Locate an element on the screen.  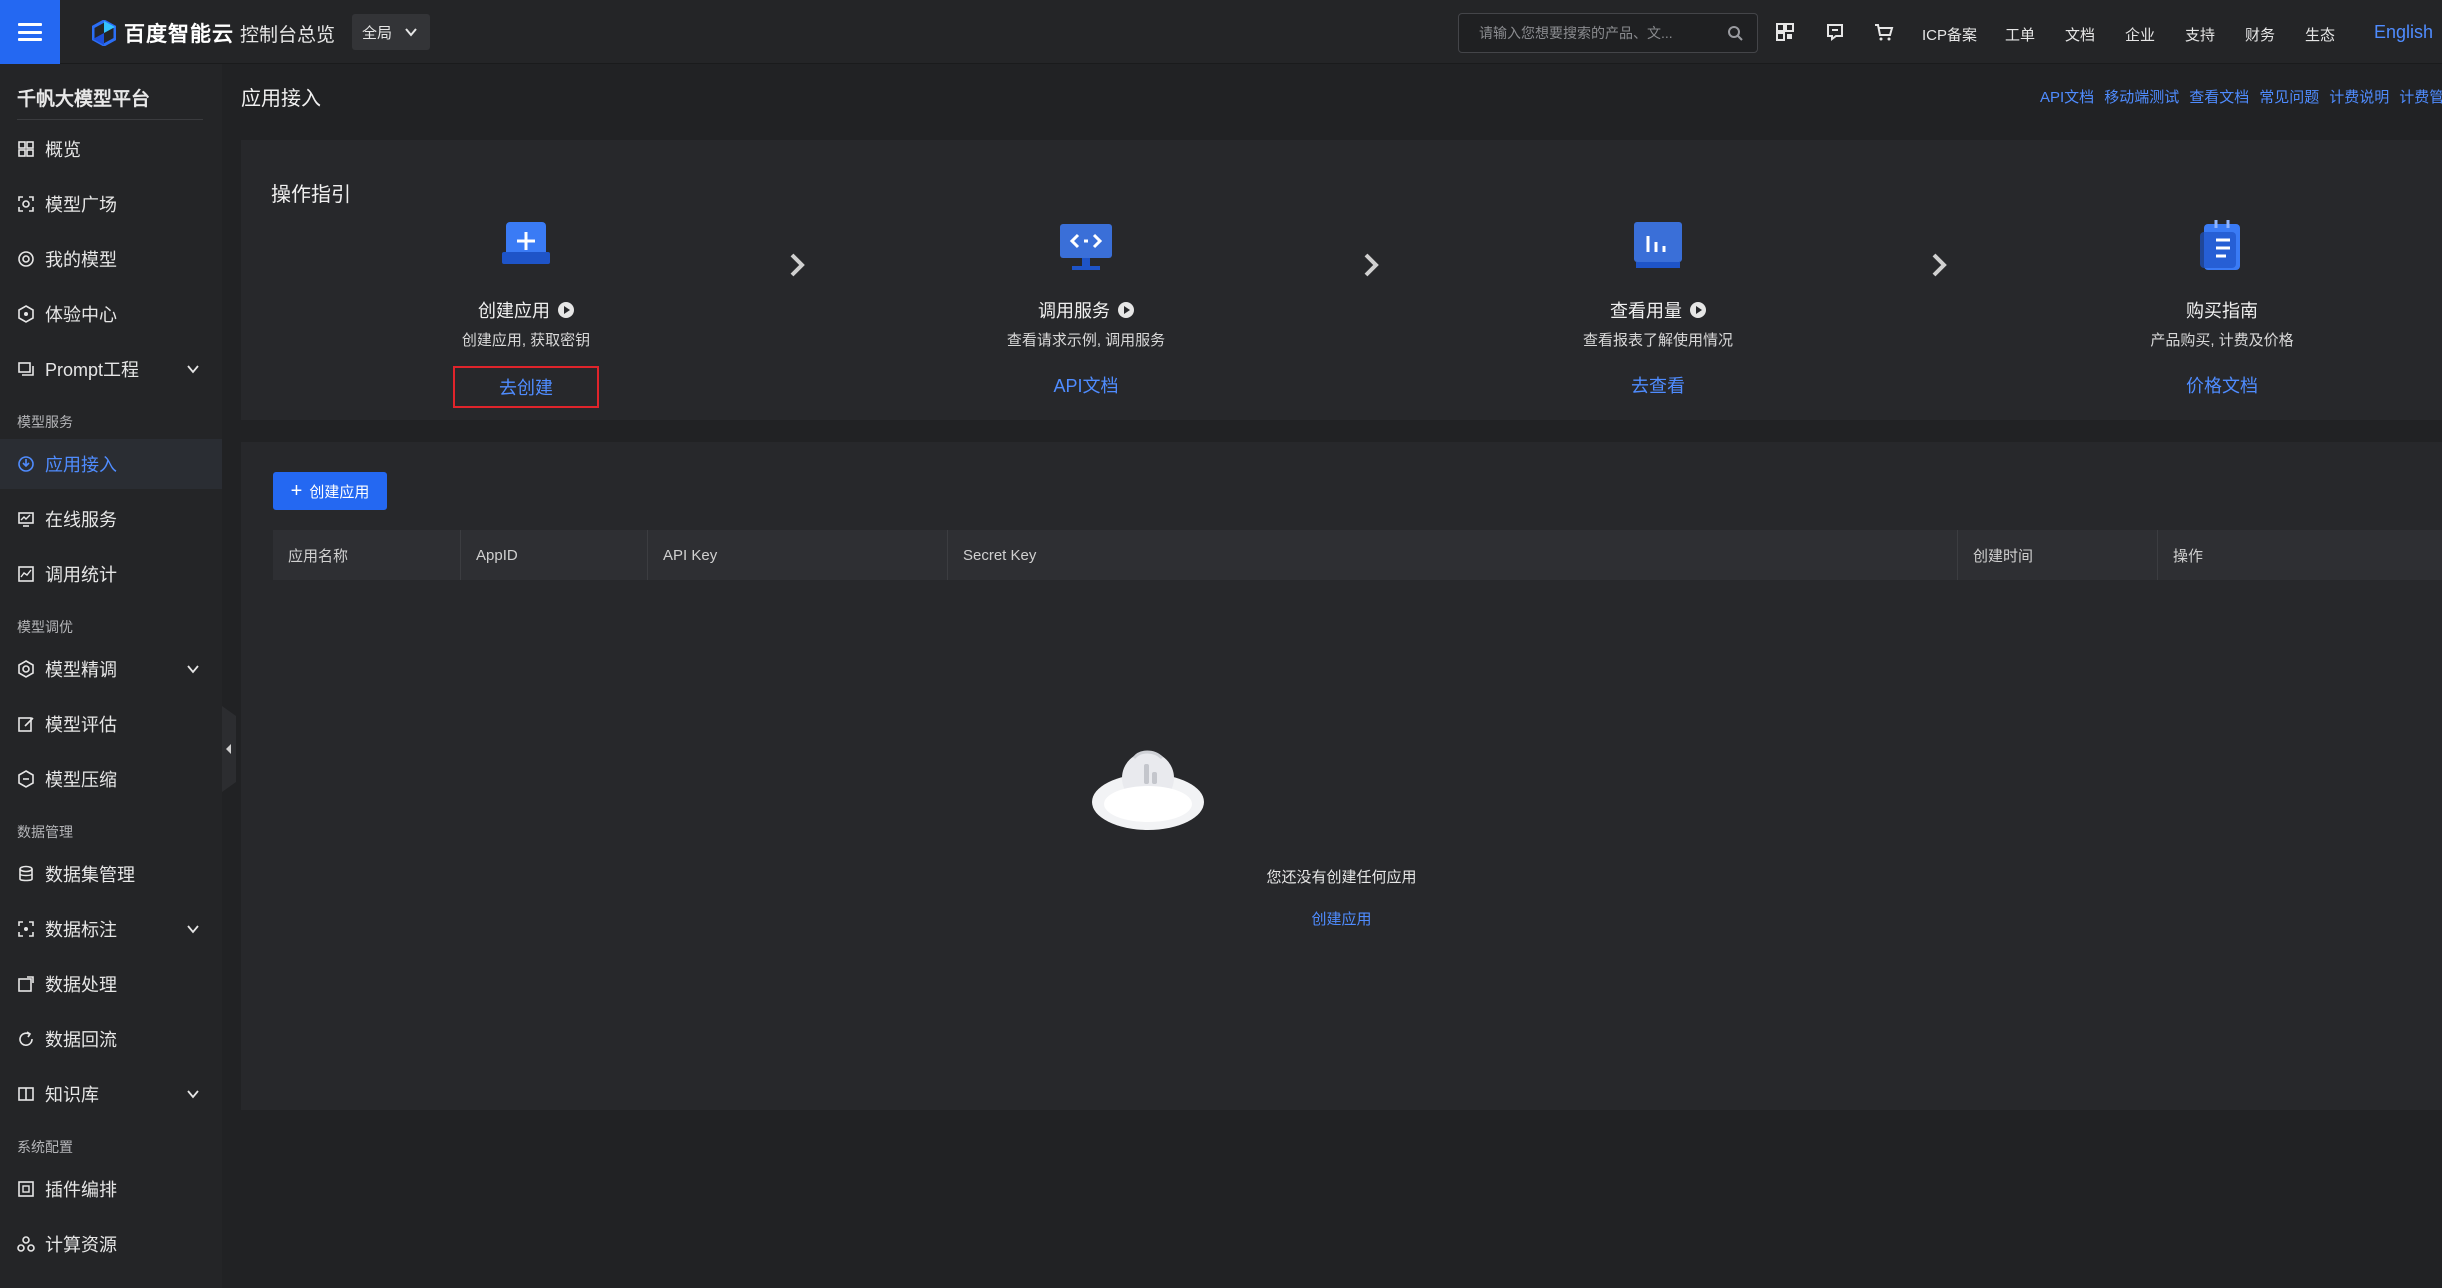
sidebar-item-knowledge-base: 知识库 is located at coordinates (111, 1094).